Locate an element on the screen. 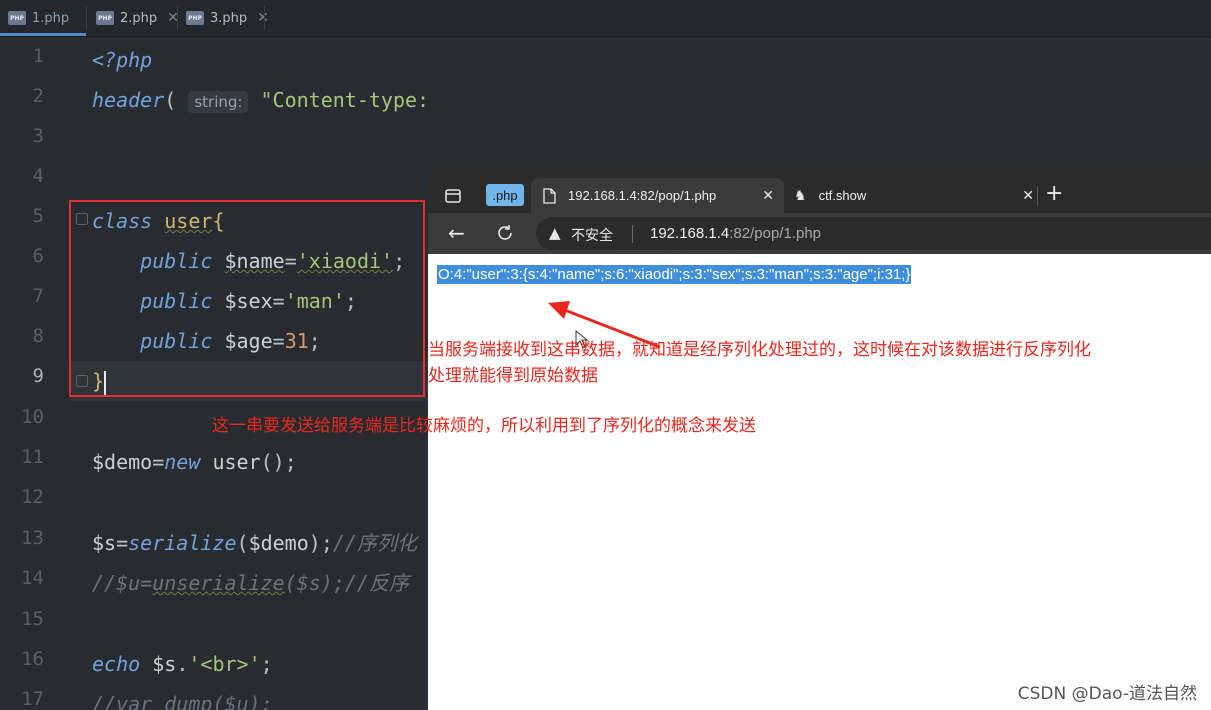  code-line-16: echo $s.'<br>'; is located at coordinates (182, 664).